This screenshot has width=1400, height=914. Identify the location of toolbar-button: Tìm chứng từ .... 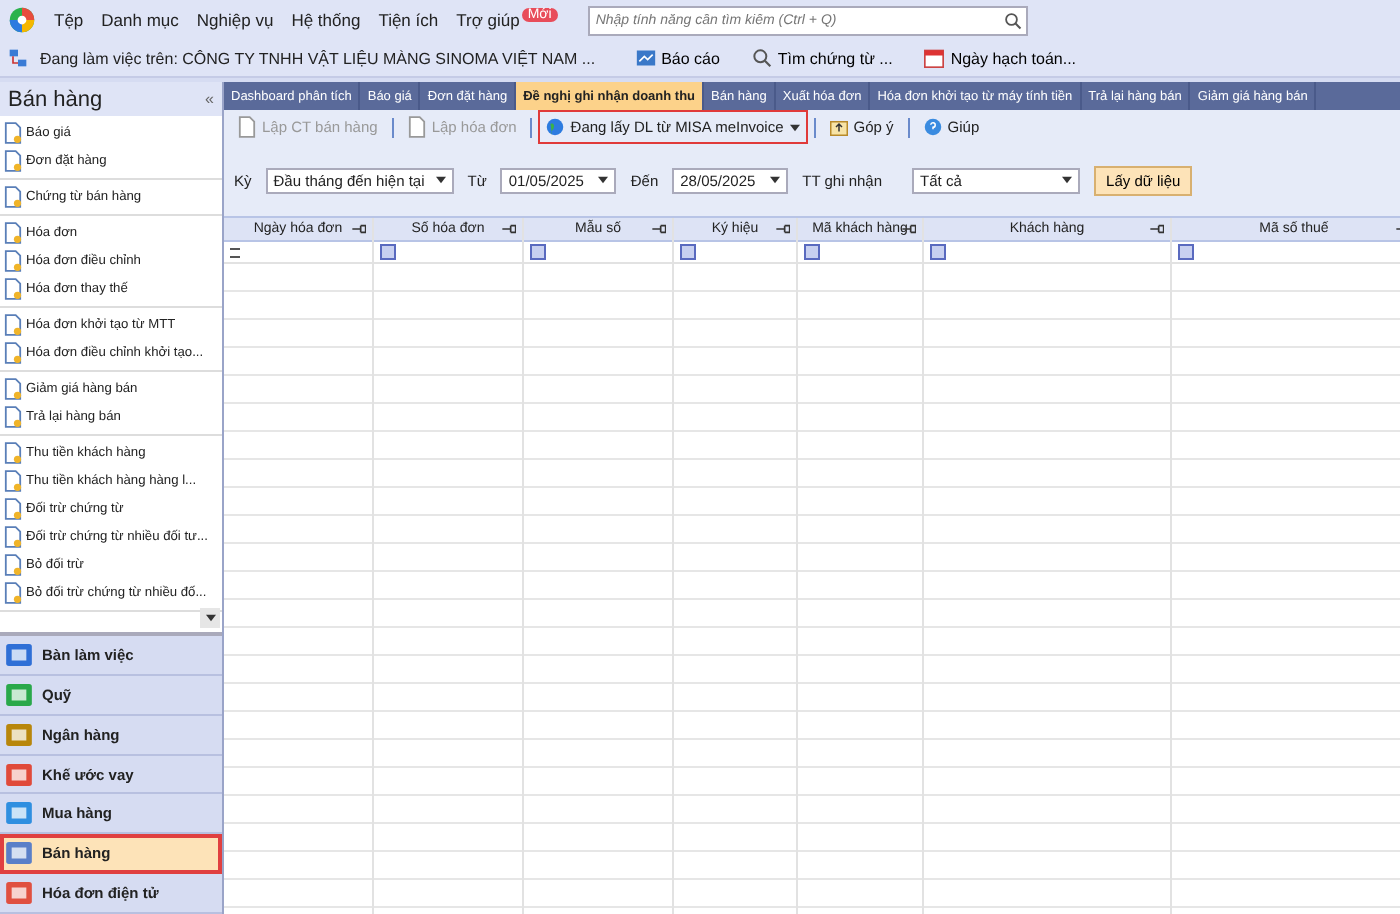
(832, 58).